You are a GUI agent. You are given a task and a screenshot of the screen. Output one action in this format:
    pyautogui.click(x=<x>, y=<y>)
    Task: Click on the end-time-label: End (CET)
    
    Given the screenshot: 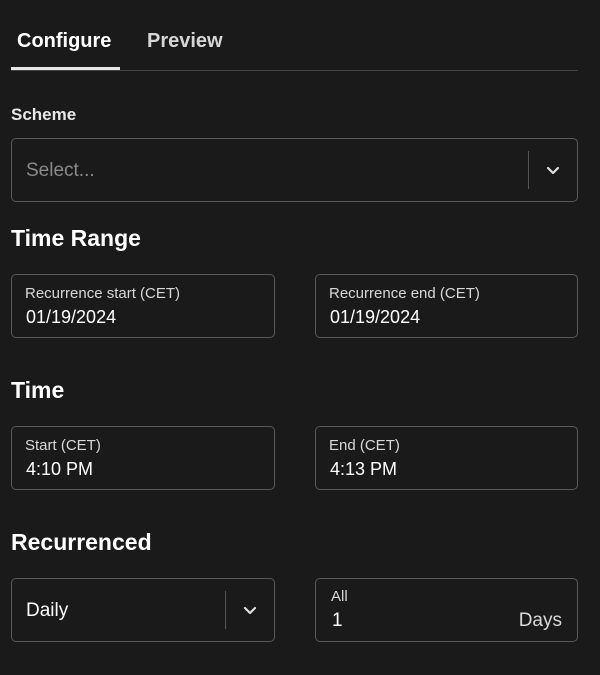 What is the action you would take?
    pyautogui.click(x=364, y=445)
    